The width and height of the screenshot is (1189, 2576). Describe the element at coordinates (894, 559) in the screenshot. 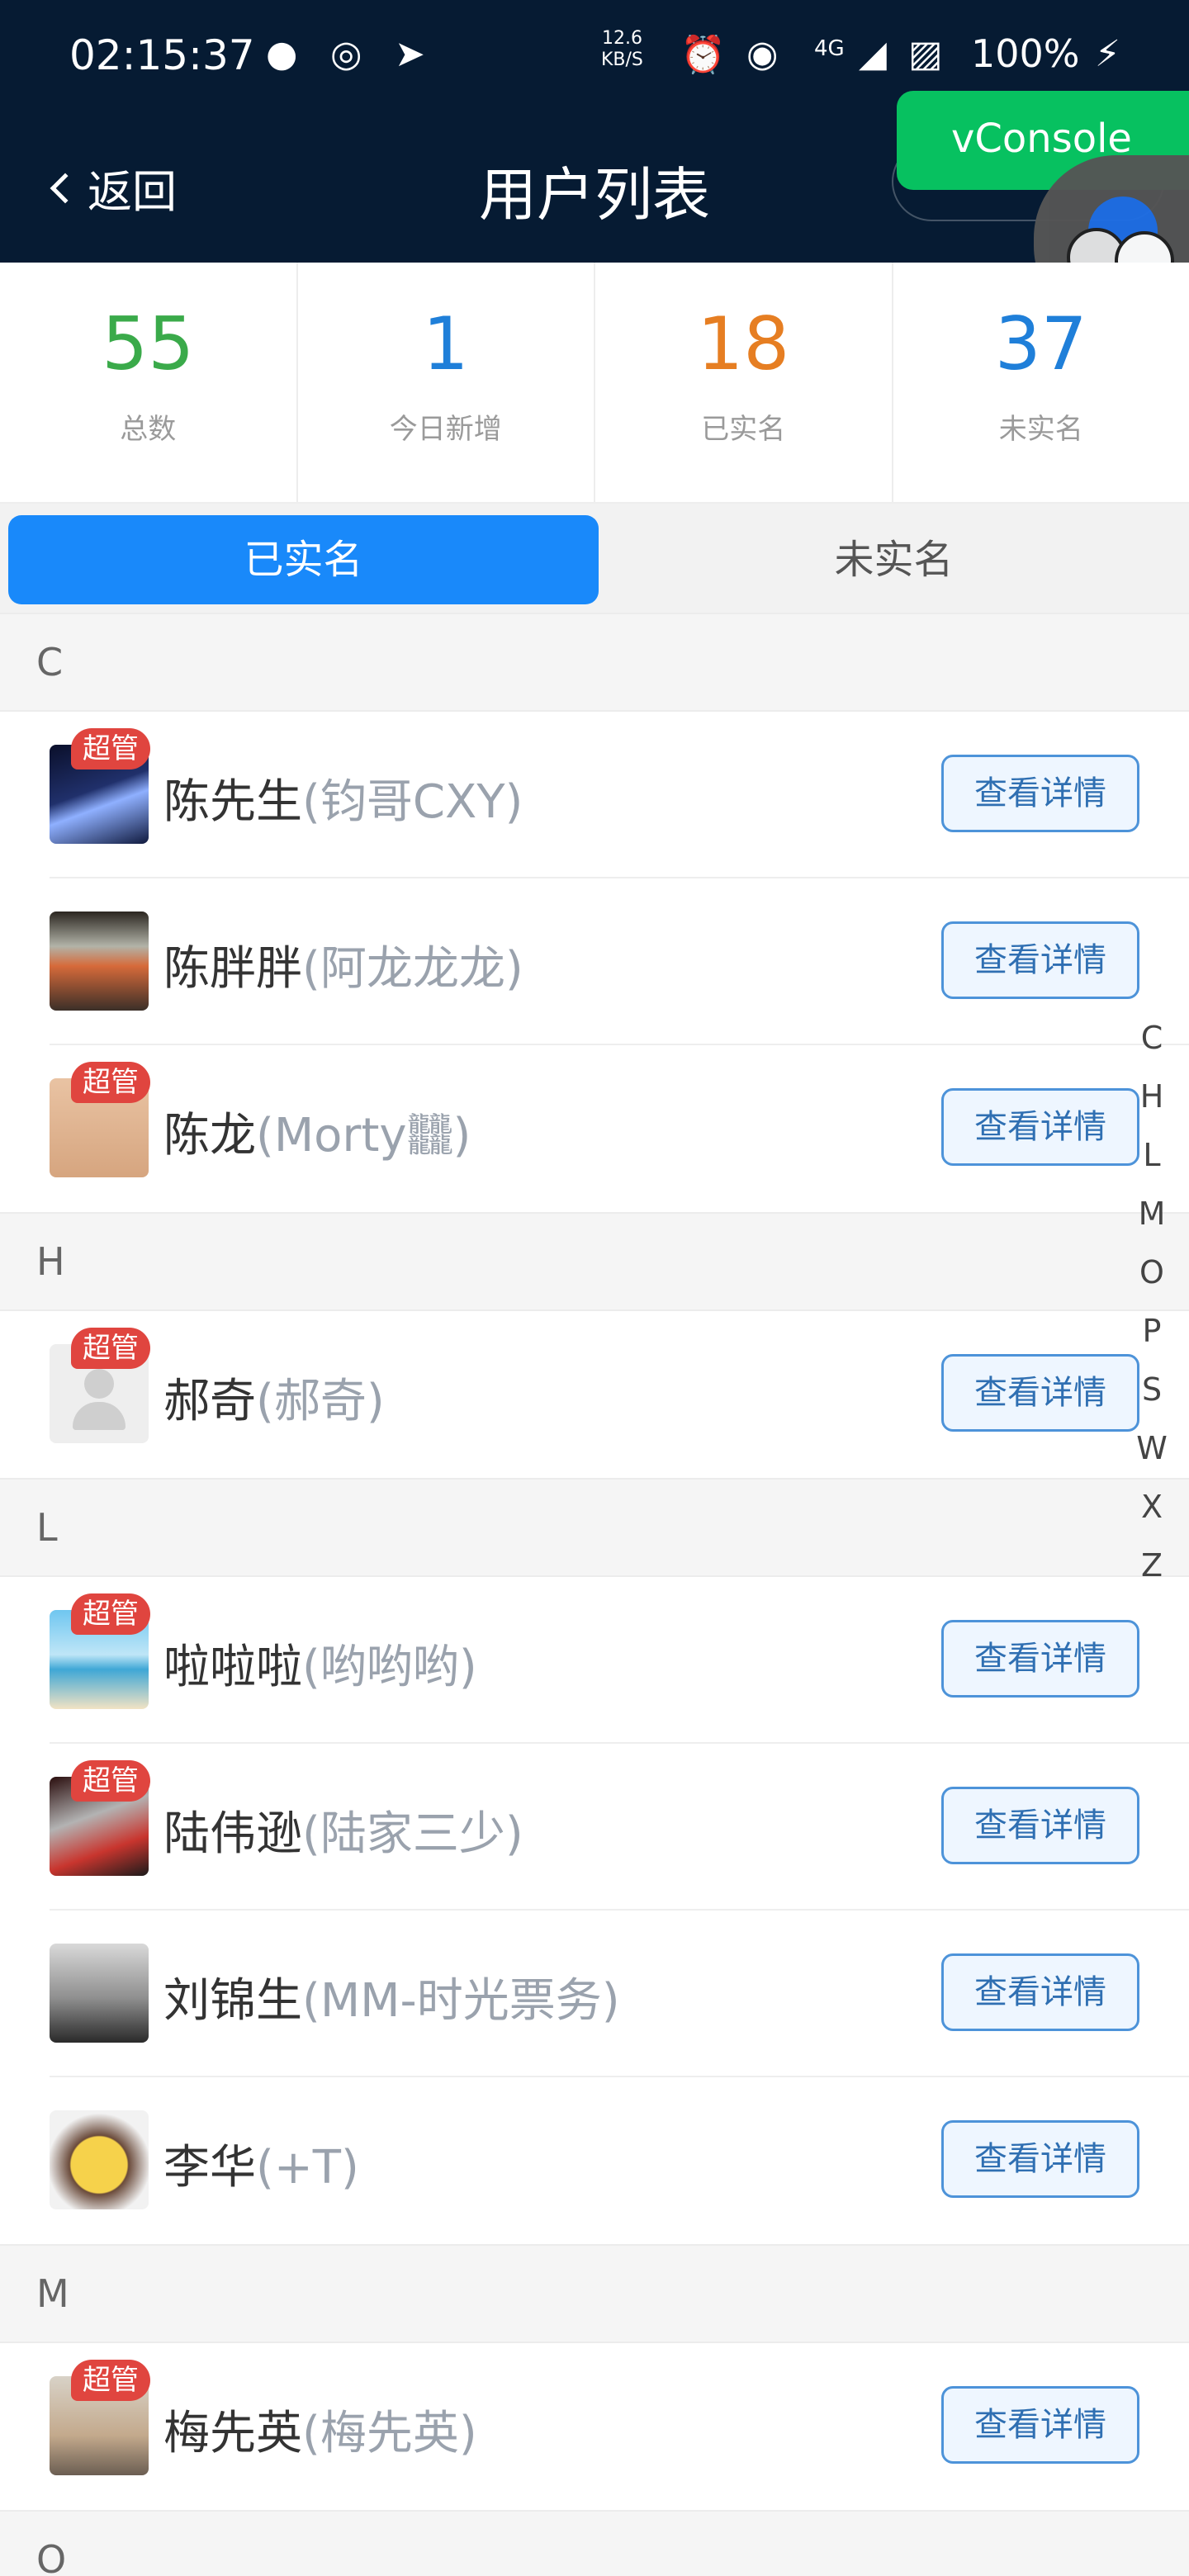

I see `tab-unverified: 未实名` at that location.